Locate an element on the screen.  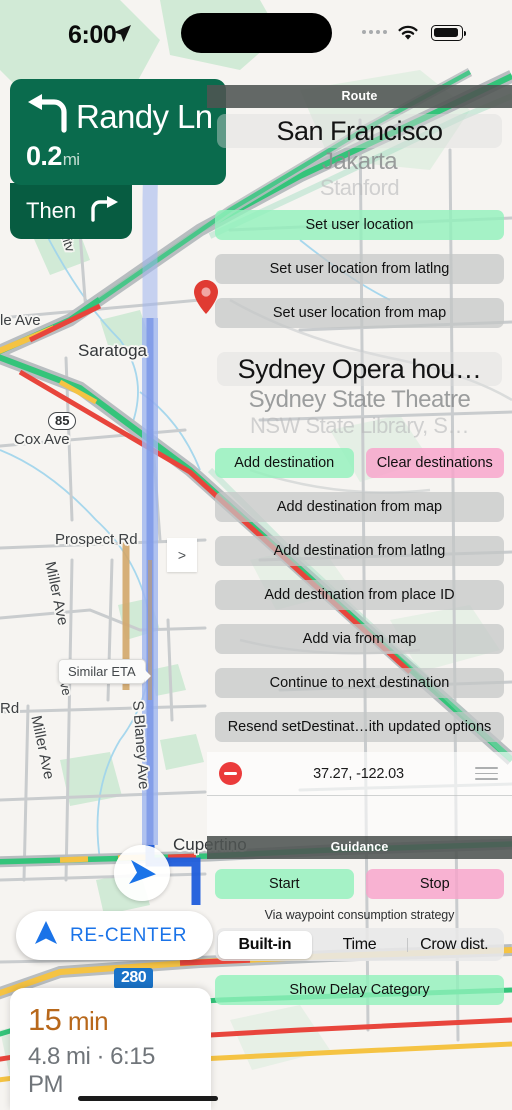
add-destination-from-latlng-button: Add destination from latlng is located at coordinates (359, 551).